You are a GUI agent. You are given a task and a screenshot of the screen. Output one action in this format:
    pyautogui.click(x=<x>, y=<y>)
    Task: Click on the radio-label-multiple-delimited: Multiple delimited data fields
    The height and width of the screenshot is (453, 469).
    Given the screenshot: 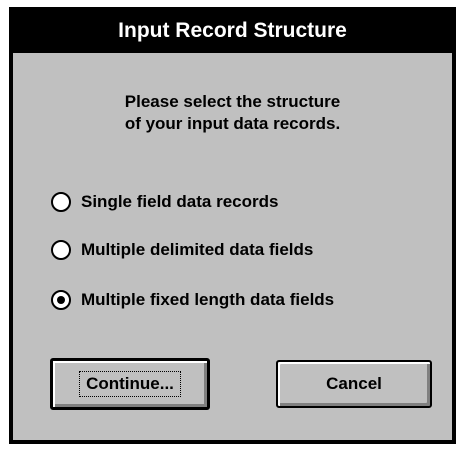 What is the action you would take?
    pyautogui.click(x=197, y=250)
    